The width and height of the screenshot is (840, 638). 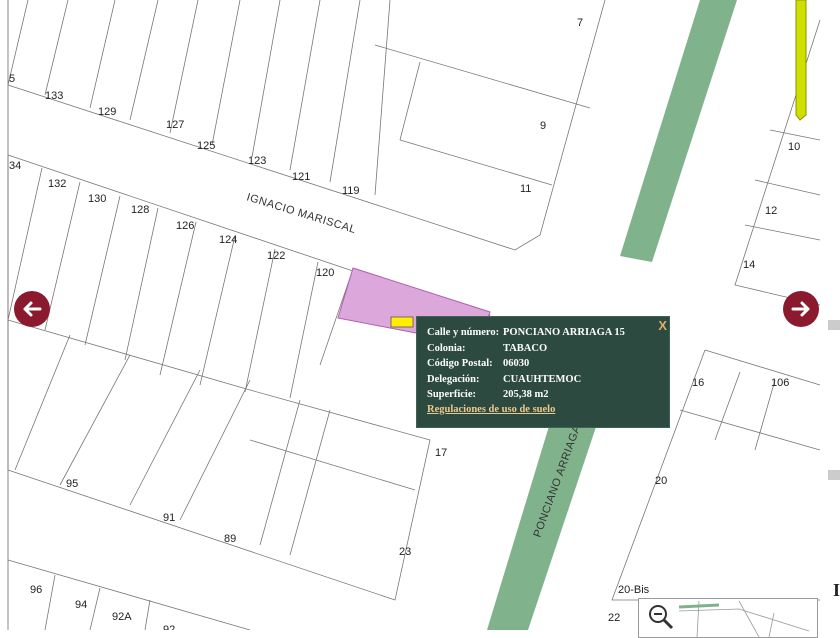 What do you see at coordinates (175, 125) in the screenshot?
I see `lot-number: 127` at bounding box center [175, 125].